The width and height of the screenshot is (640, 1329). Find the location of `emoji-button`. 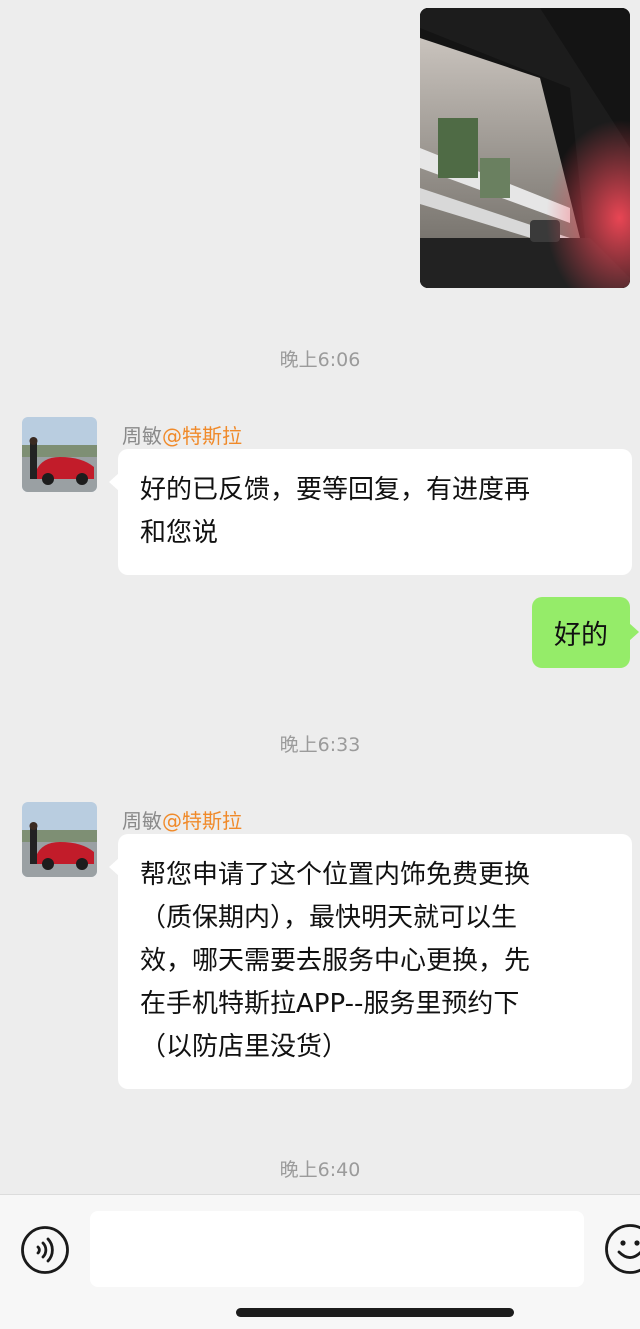

emoji-button is located at coordinates (622, 1249).